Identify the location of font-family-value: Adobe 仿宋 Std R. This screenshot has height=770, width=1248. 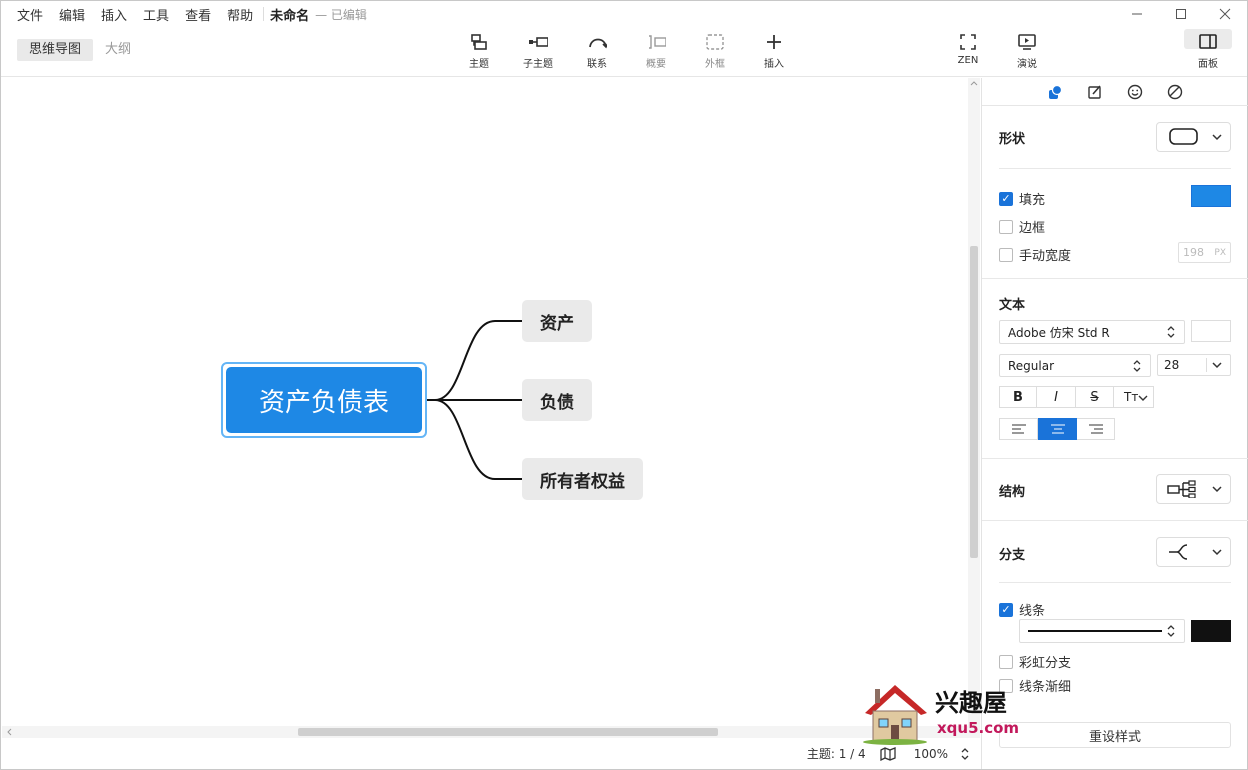
(1059, 332).